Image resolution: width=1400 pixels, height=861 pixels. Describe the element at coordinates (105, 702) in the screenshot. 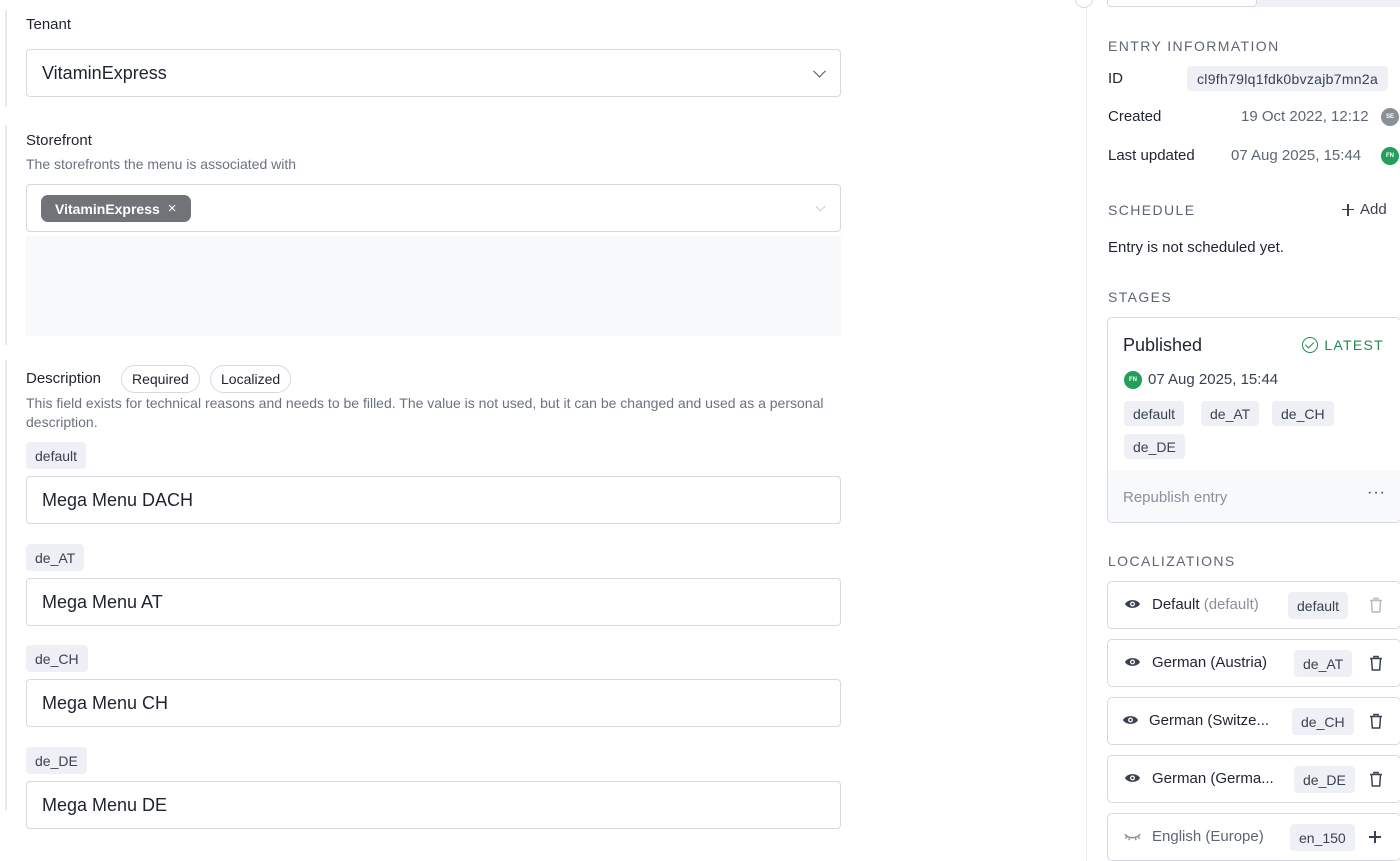

I see `description-value: Mega Menu CH` at that location.